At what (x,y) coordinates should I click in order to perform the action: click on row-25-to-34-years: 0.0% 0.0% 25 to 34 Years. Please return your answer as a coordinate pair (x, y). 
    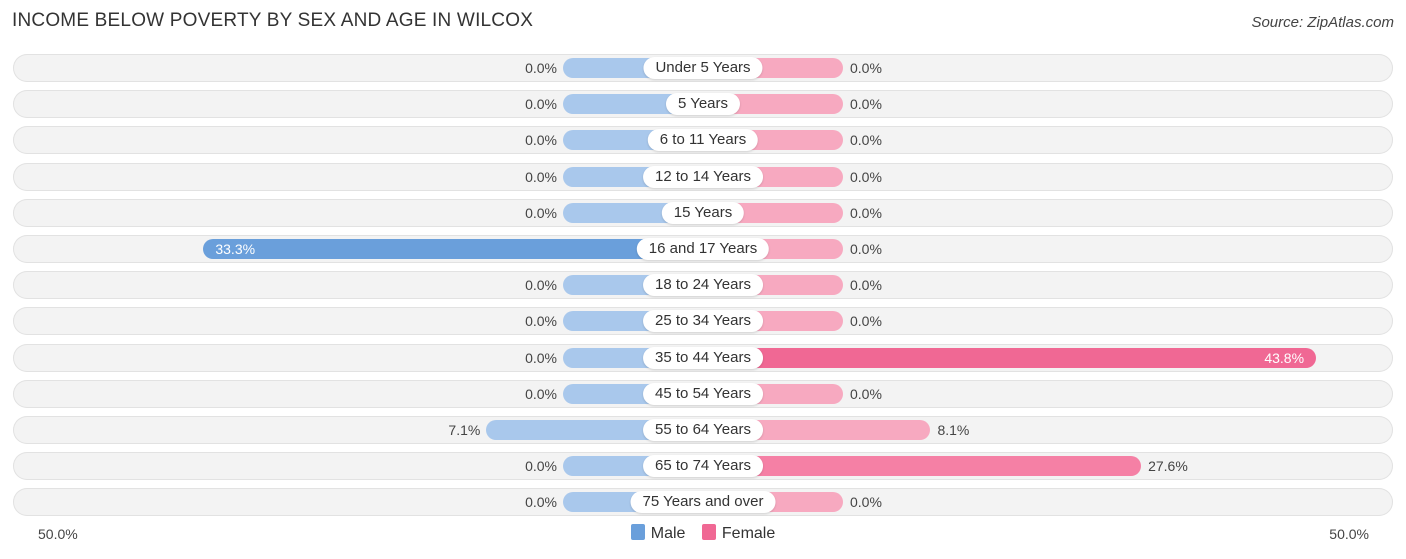
    Looking at the image, I should click on (703, 321).